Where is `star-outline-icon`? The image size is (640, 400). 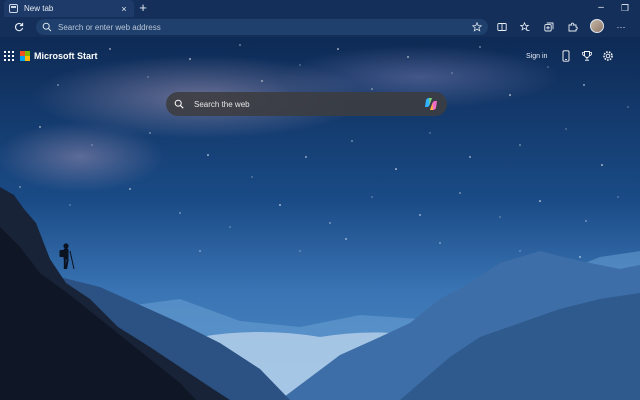
star-outline-icon is located at coordinates (477, 27).